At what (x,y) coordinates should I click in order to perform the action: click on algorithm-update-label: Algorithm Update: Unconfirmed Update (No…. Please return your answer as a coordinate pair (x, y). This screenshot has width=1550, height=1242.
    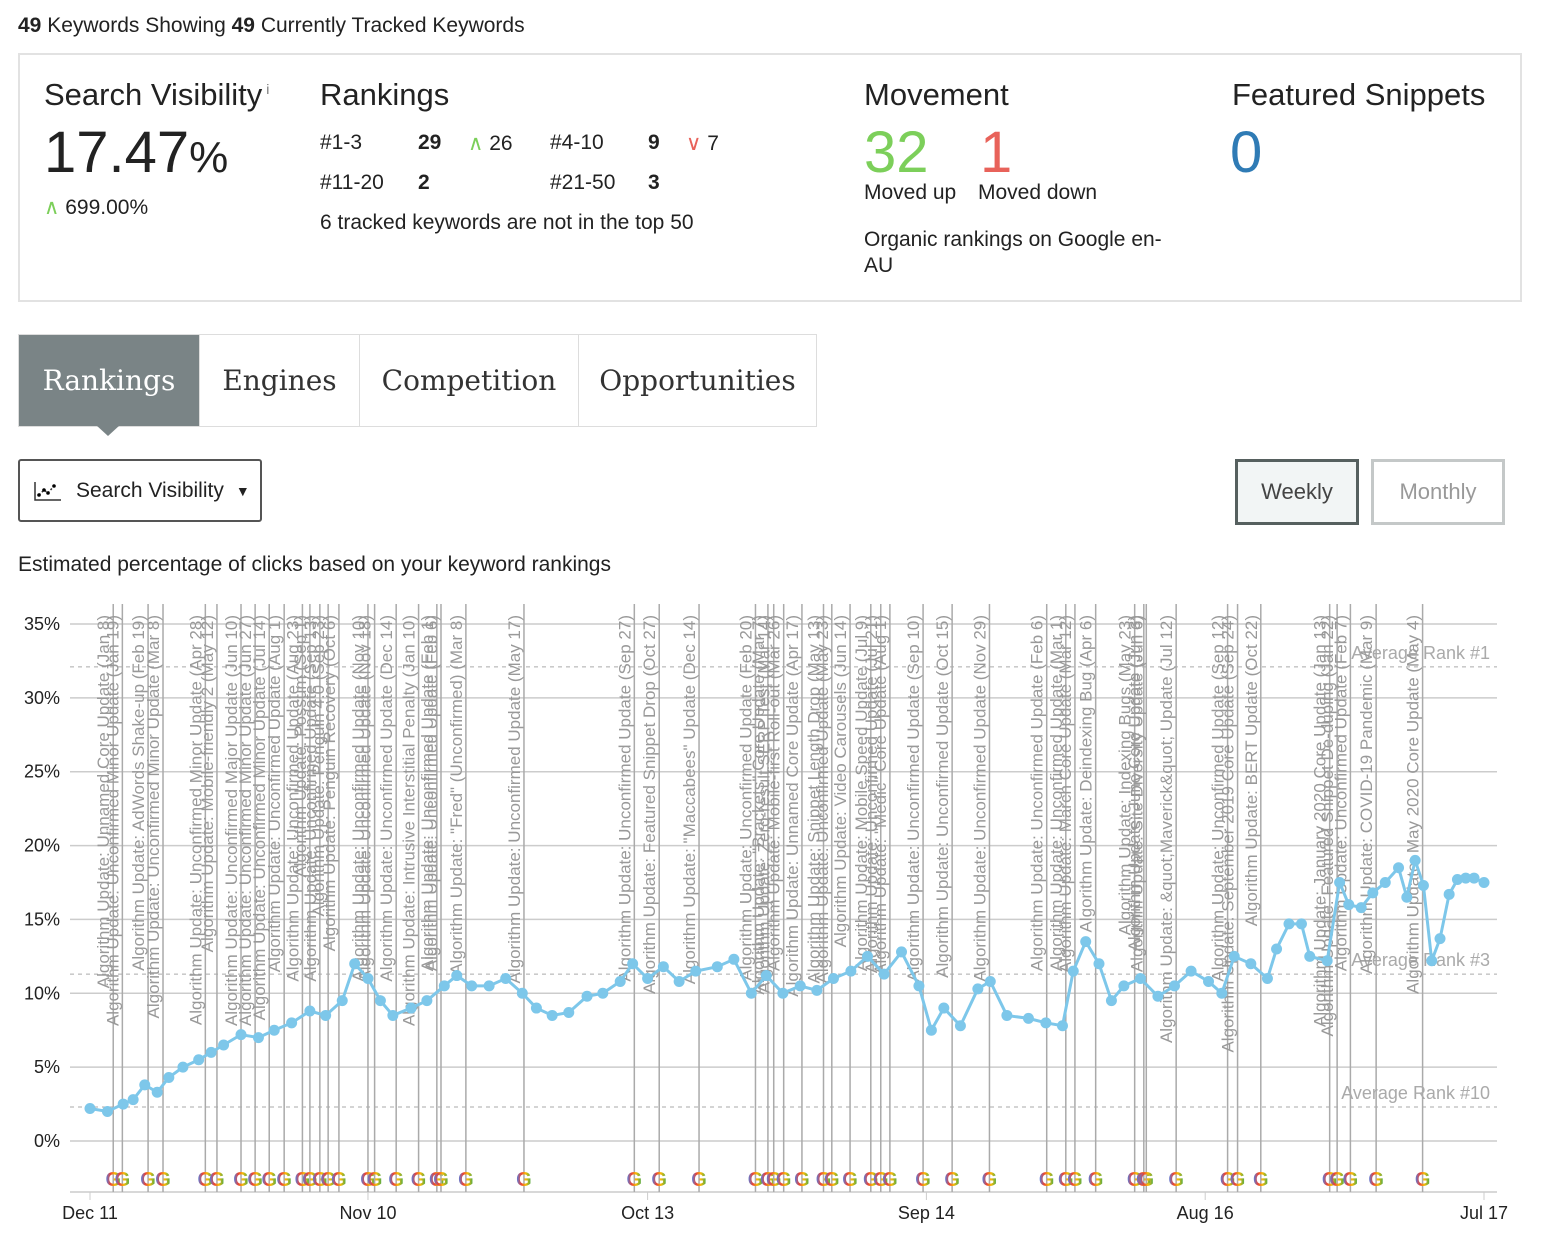
    Looking at the image, I should click on (365, 798).